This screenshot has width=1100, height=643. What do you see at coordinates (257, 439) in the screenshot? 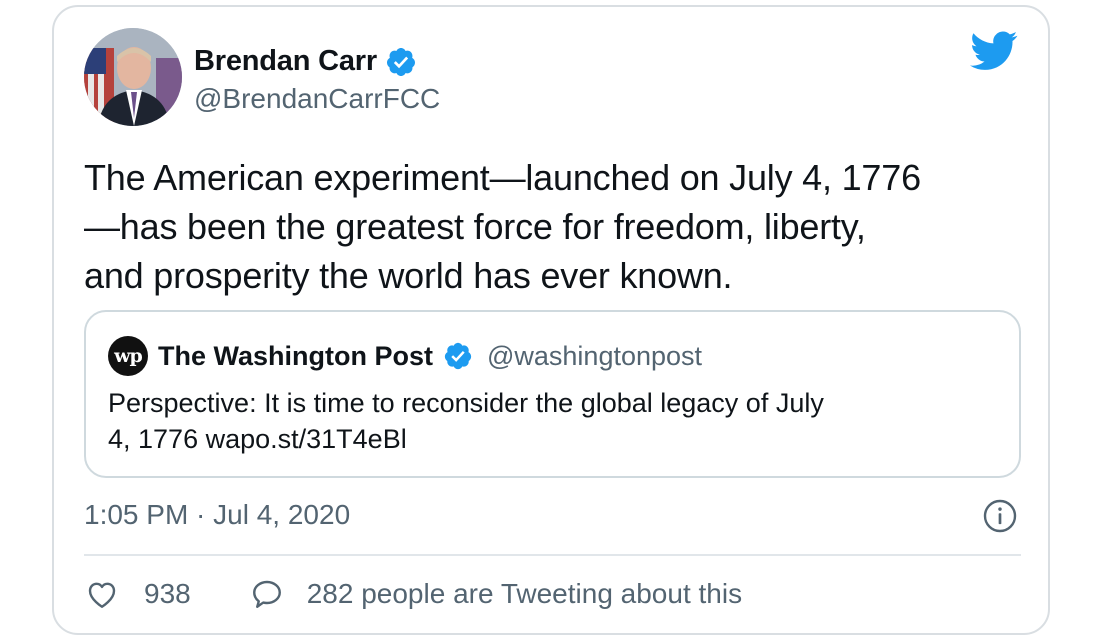
I see `quoted-text-line: 4, 1776 wapo.st/31T4eBl` at bounding box center [257, 439].